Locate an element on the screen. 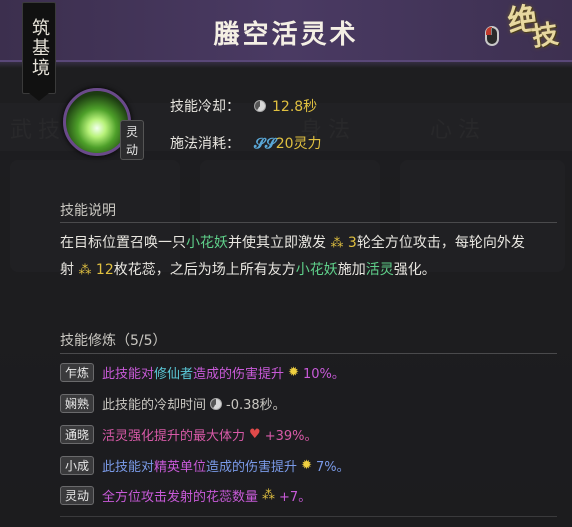 The image size is (572, 527). training-level-badge: 小成 is located at coordinates (77, 465).